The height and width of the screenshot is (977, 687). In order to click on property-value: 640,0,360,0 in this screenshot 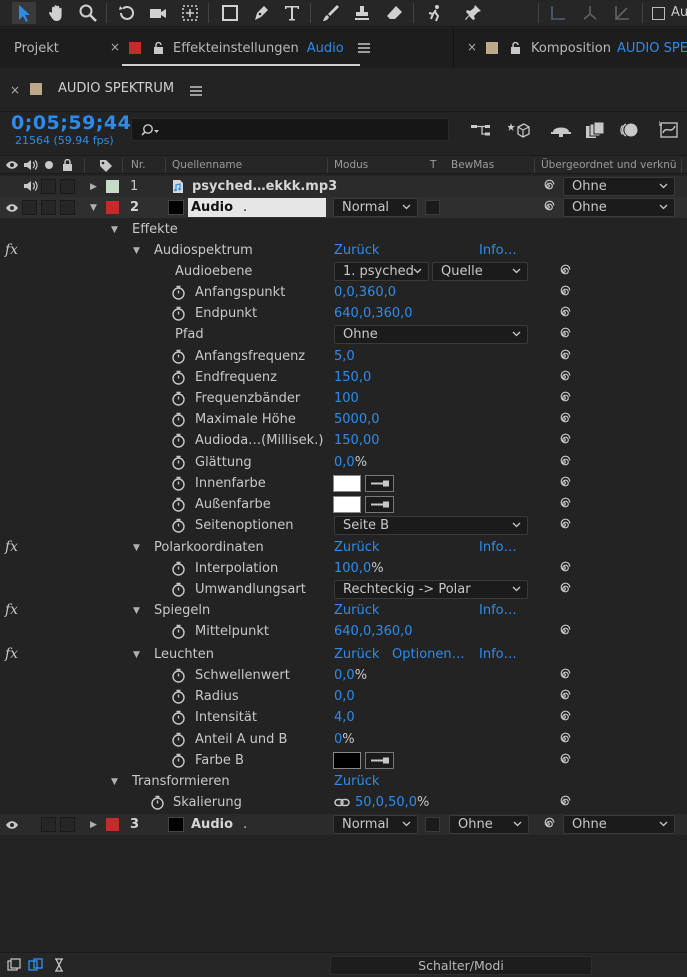, I will do `click(373, 631)`.